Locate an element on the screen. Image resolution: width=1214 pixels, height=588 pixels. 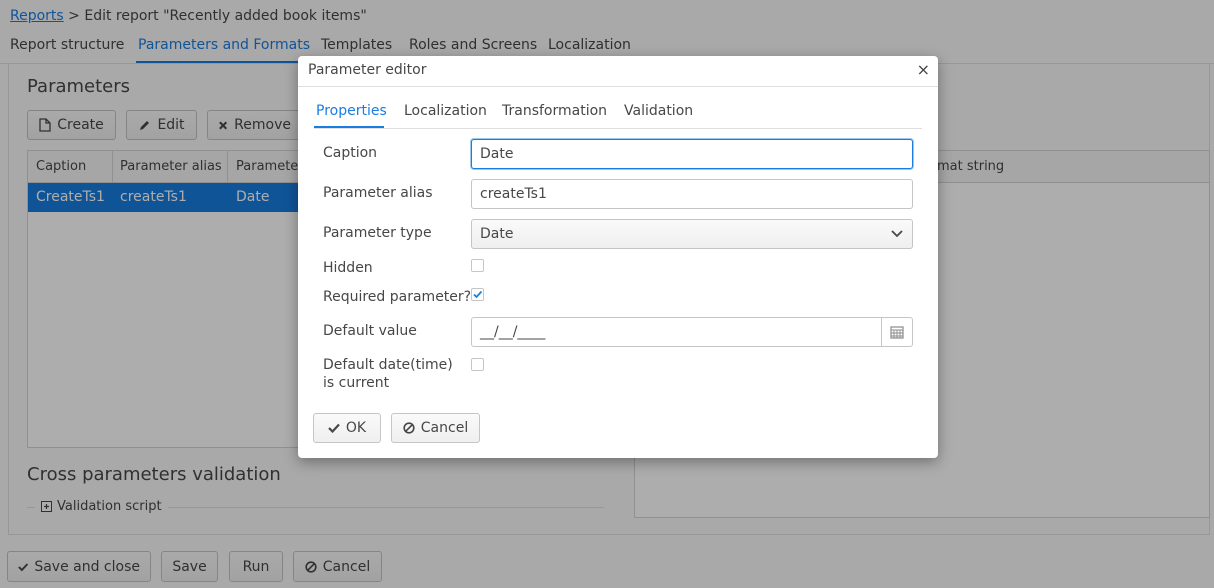
ban-icon is located at coordinates (409, 428).